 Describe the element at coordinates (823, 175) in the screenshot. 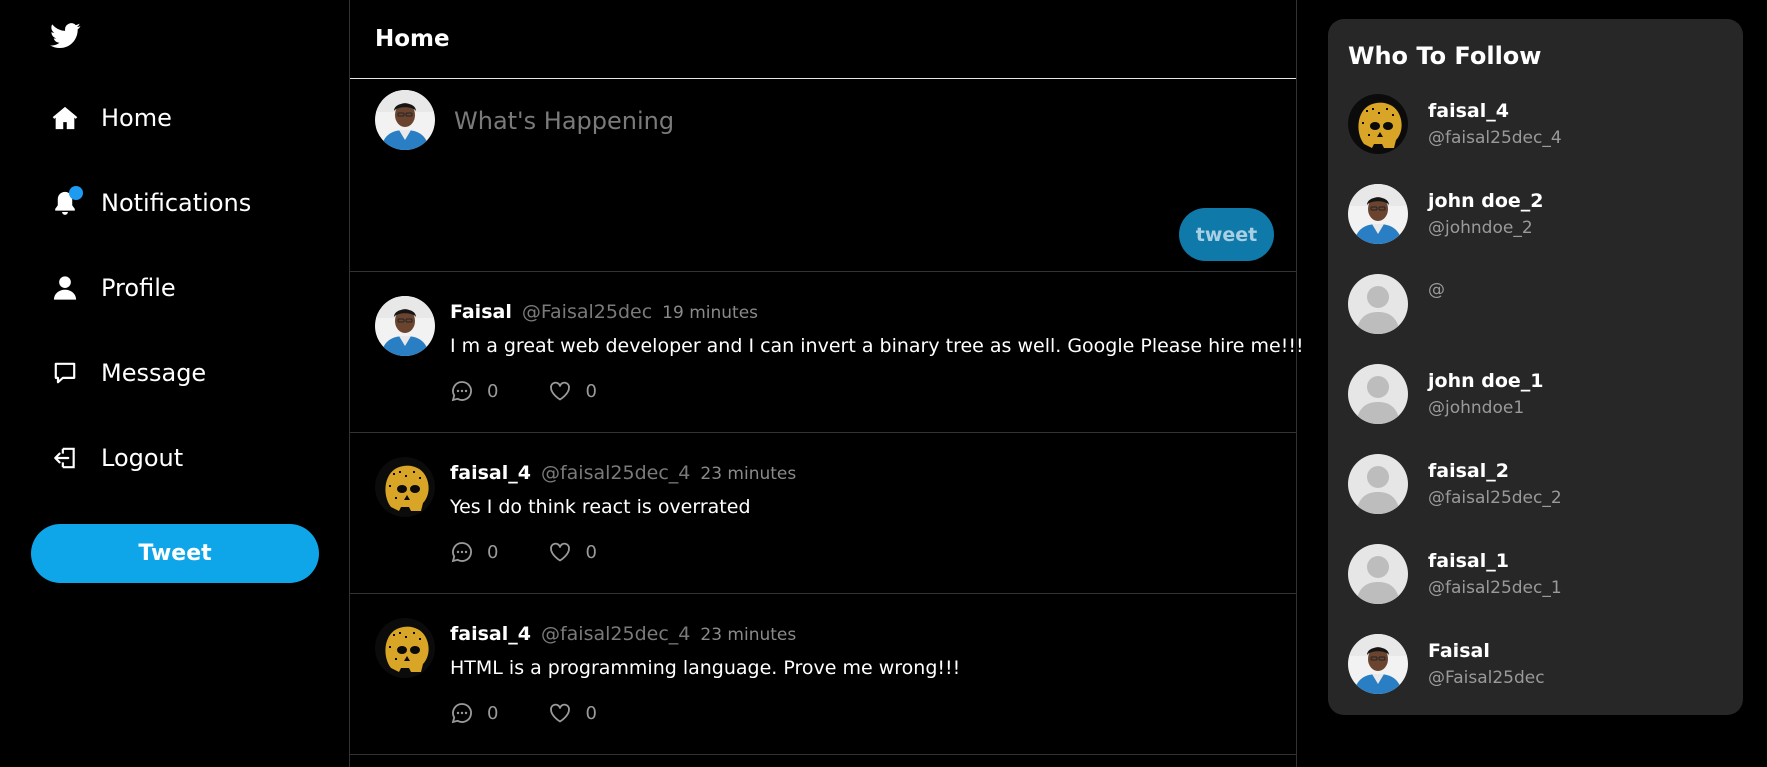

I see `compose-box: tweet` at that location.